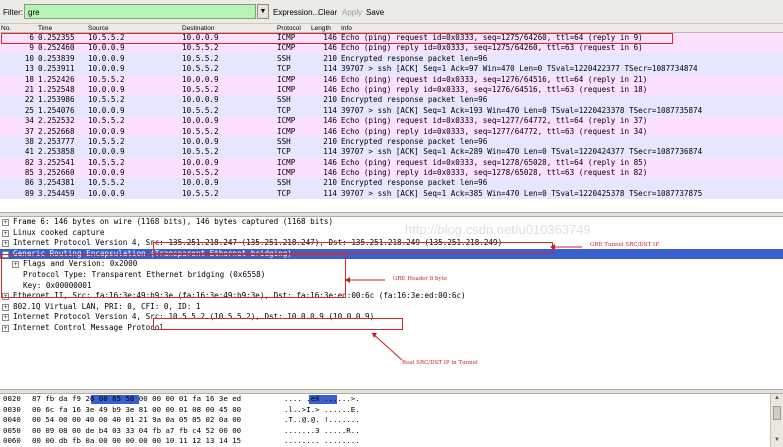  What do you see at coordinates (777, 413) in the screenshot?
I see `scroll-thumb` at bounding box center [777, 413].